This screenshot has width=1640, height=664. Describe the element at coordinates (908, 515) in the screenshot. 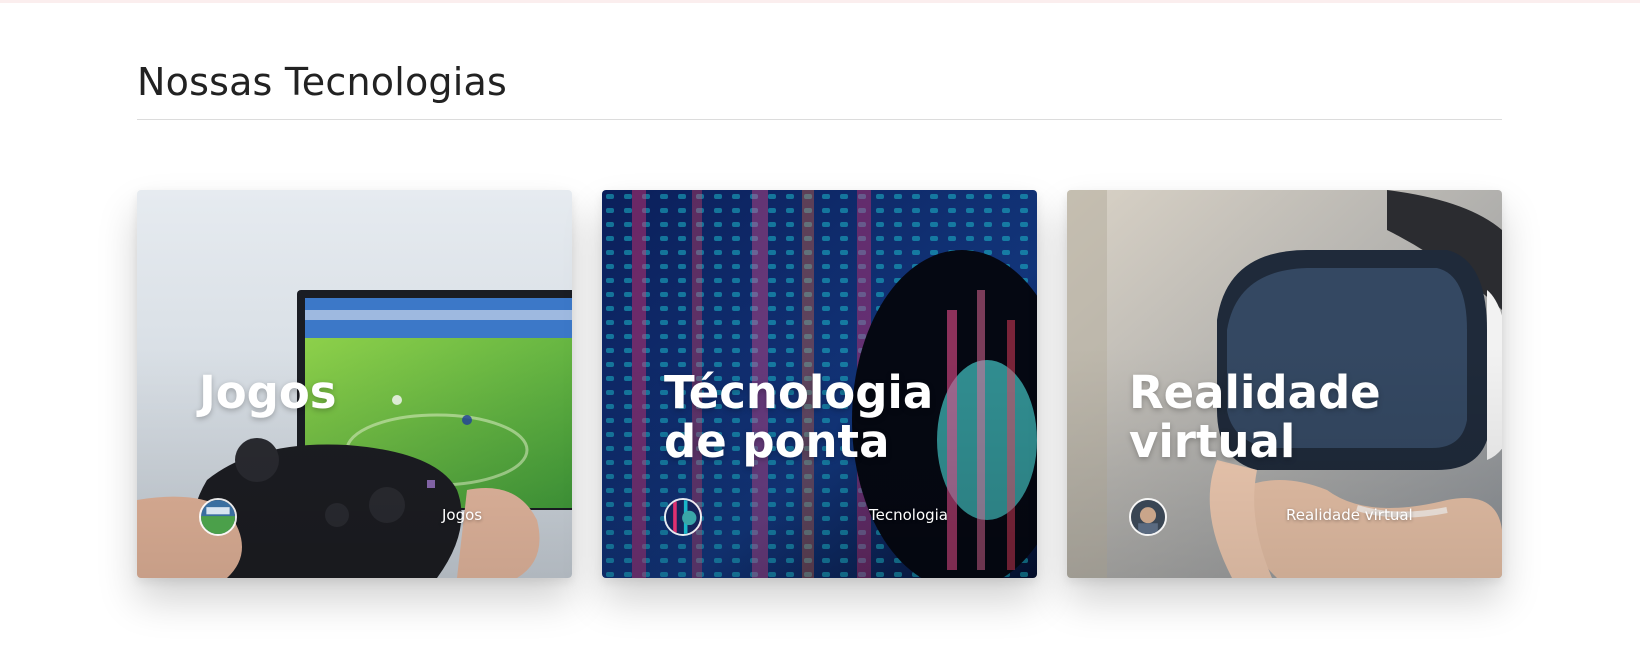

I see `card-category: Tecnologia` at that location.